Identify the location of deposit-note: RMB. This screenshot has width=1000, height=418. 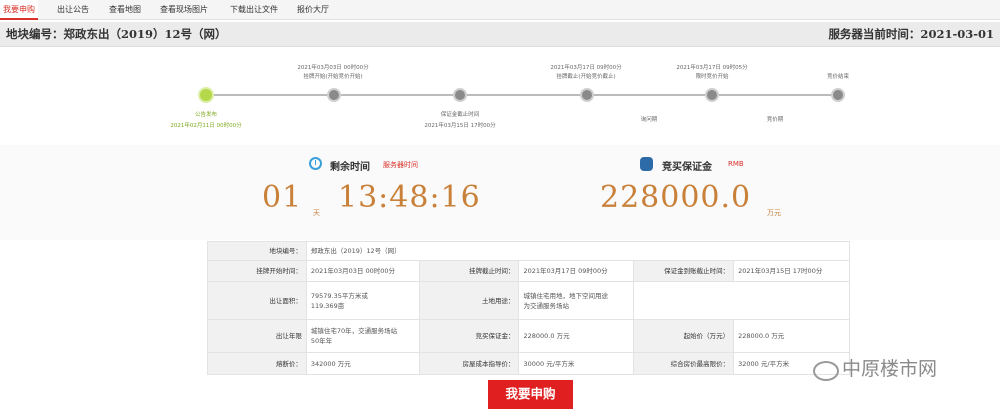
(736, 164).